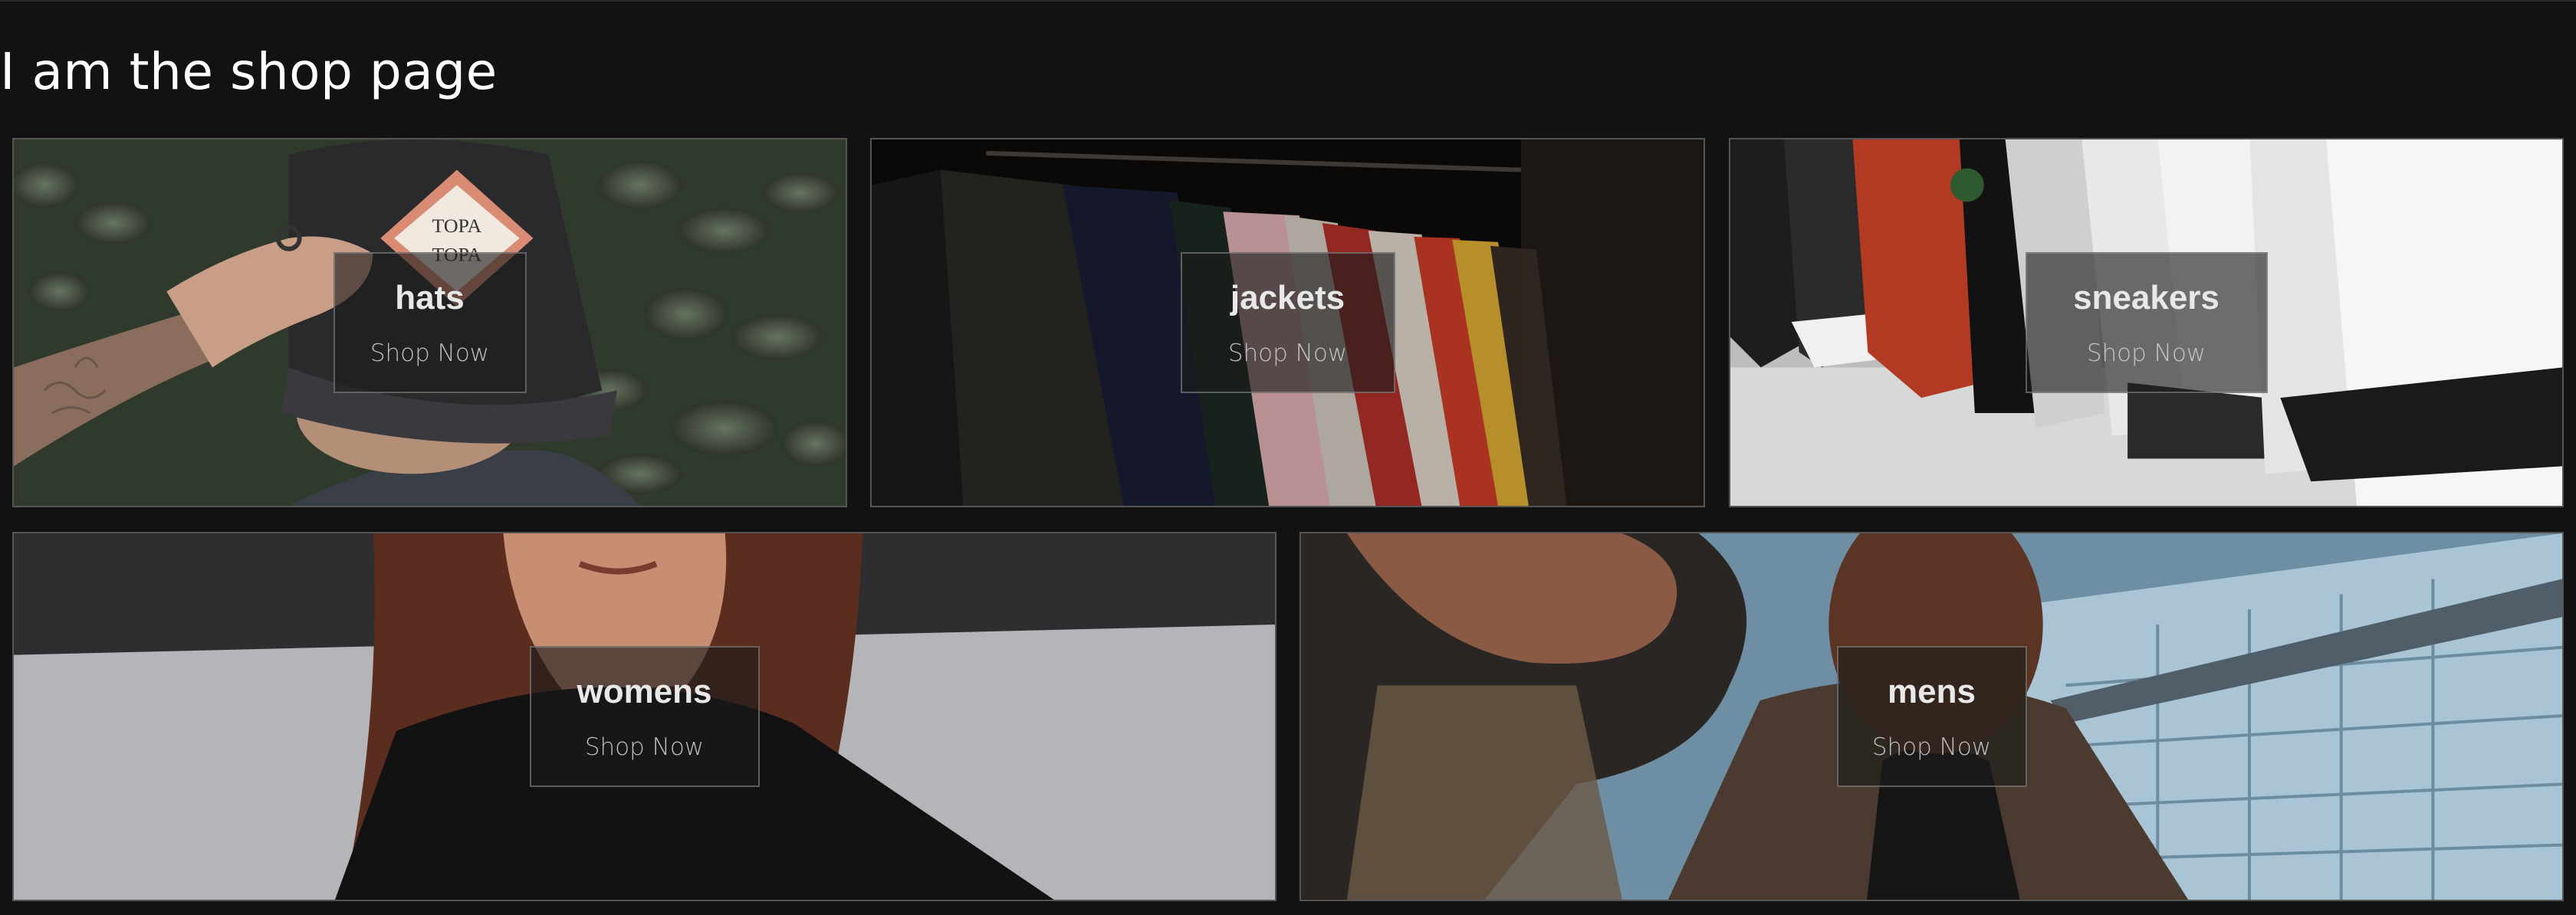 The height and width of the screenshot is (915, 2576). I want to click on category-card-hats: TOPA TOPA hats Shop Now, so click(430, 322).